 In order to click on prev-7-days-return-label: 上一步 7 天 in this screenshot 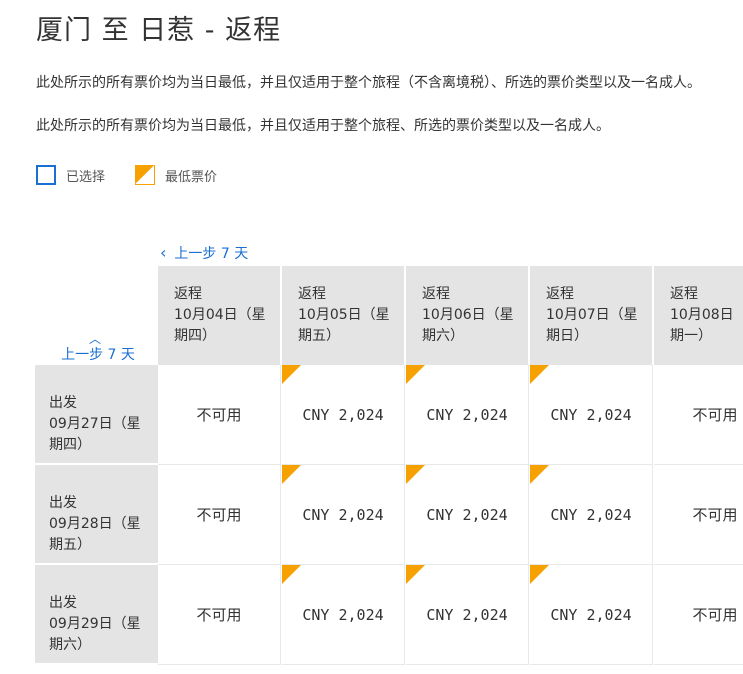, I will do `click(211, 254)`.